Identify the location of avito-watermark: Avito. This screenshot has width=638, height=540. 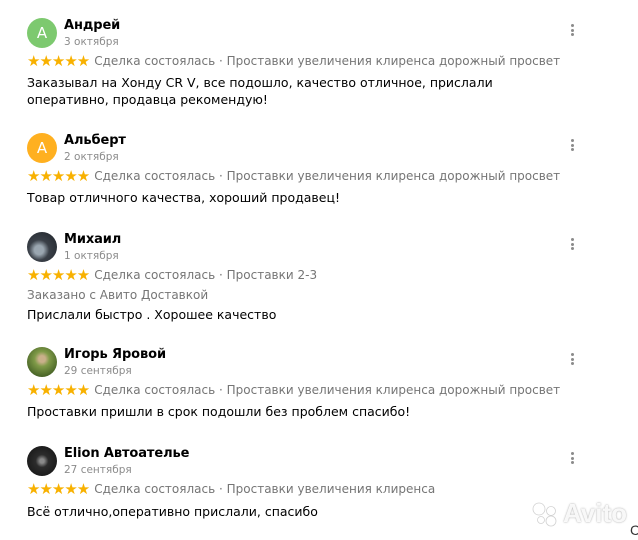
(579, 513).